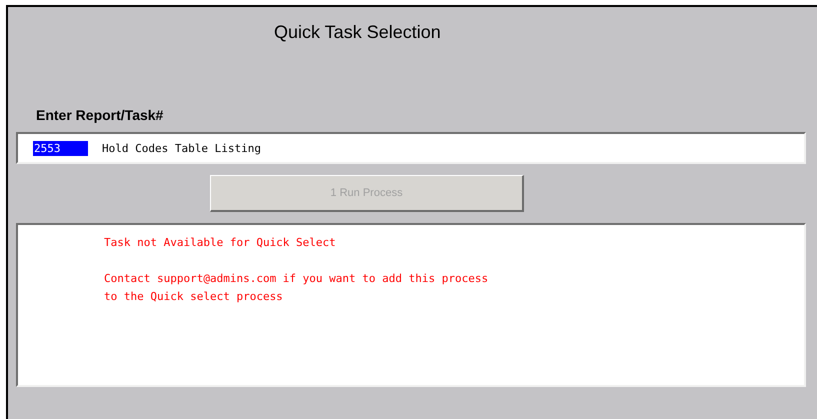 The image size is (817, 419). Describe the element at coordinates (357, 32) in the screenshot. I see `window-title: Quick Task Selection` at that location.